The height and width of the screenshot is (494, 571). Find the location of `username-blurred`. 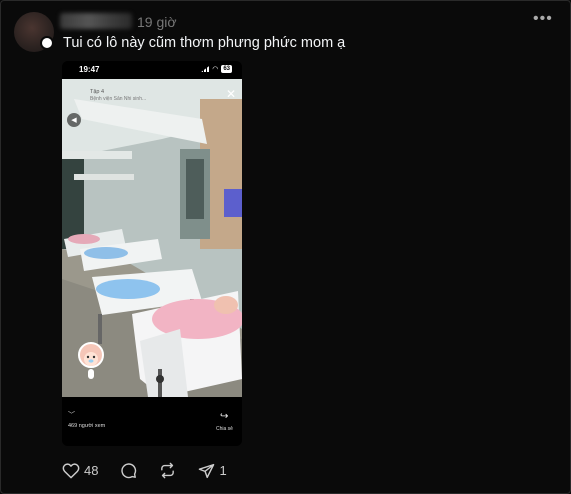

username-blurred is located at coordinates (96, 21).